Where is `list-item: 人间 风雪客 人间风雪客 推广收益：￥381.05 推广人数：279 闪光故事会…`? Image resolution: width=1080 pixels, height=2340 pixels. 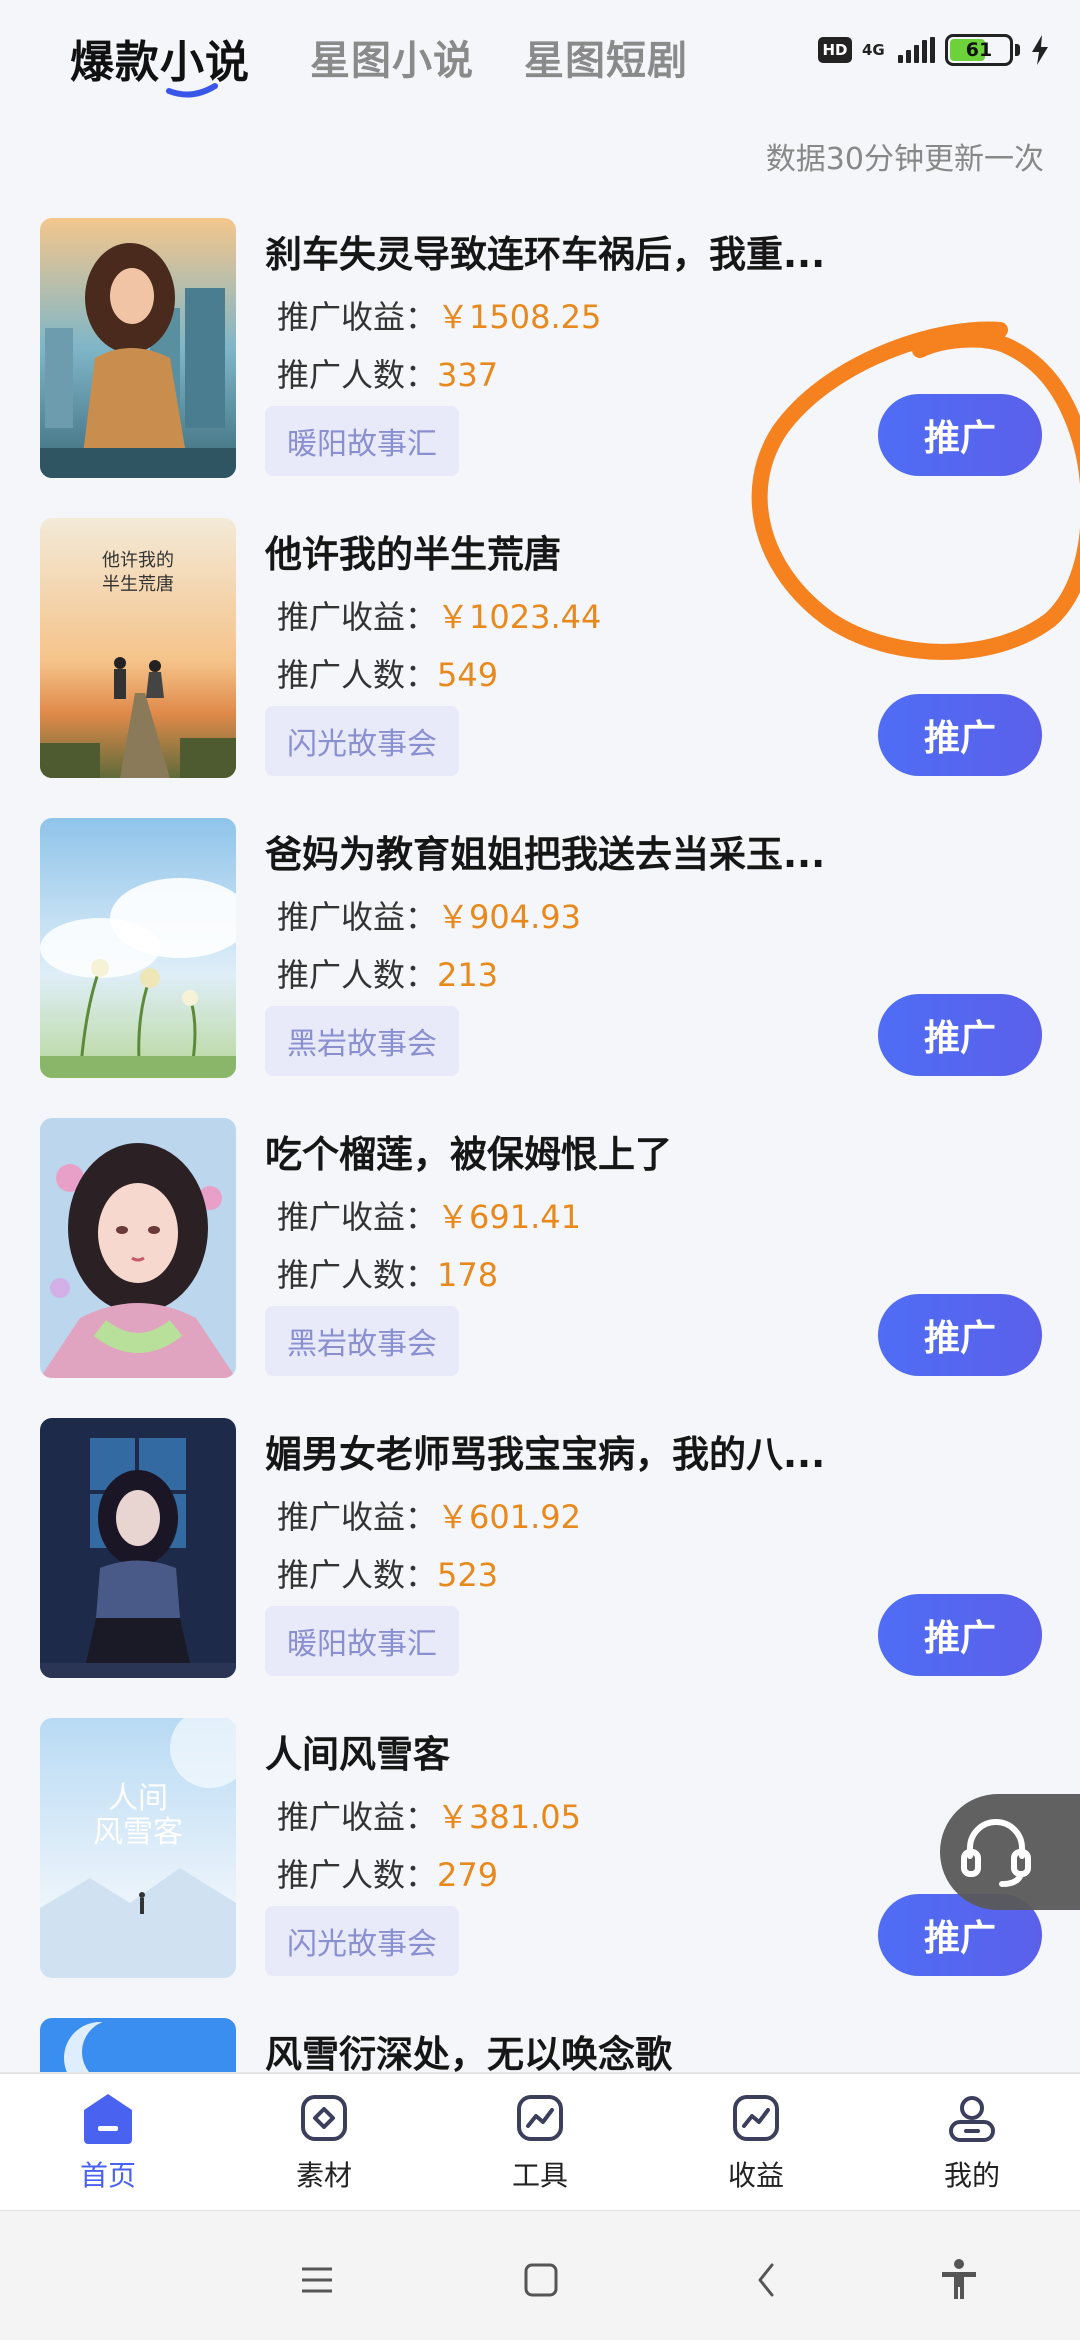
list-item: 人间 风雪客 人间风雪客 推广收益：￥381.05 推广人数：279 闪光故事会… is located at coordinates (540, 1850).